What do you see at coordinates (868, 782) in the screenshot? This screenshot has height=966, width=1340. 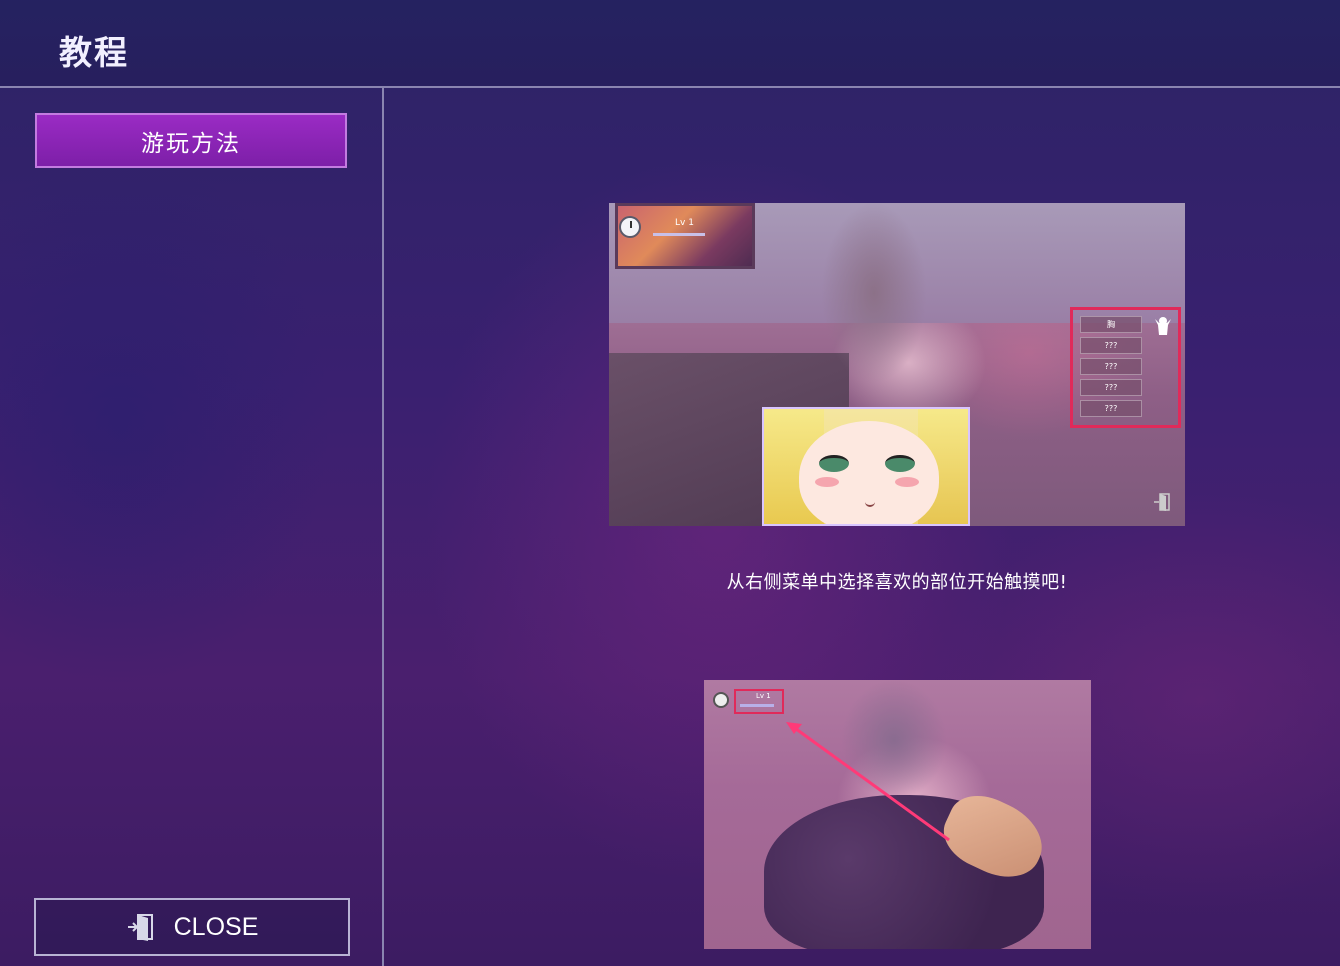 I see `arrow-icon` at bounding box center [868, 782].